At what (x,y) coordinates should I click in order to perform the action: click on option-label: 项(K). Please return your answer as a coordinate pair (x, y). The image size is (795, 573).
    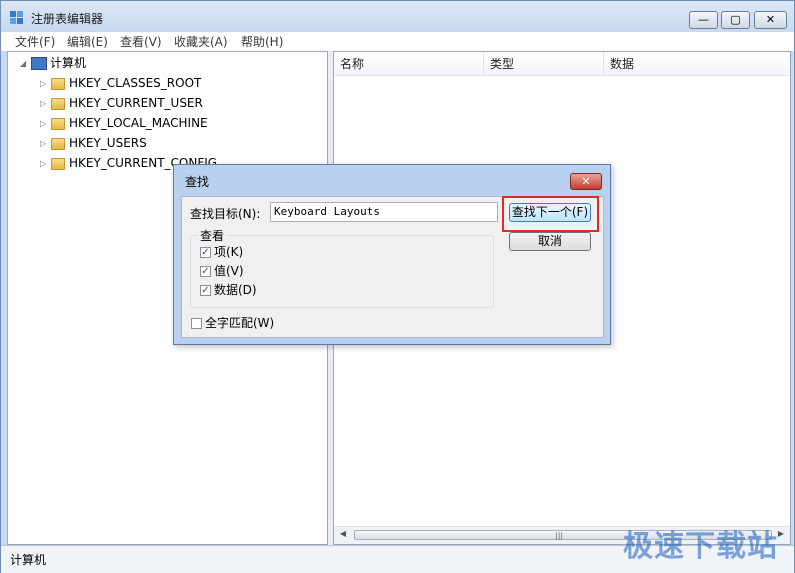
    Looking at the image, I should click on (229, 252).